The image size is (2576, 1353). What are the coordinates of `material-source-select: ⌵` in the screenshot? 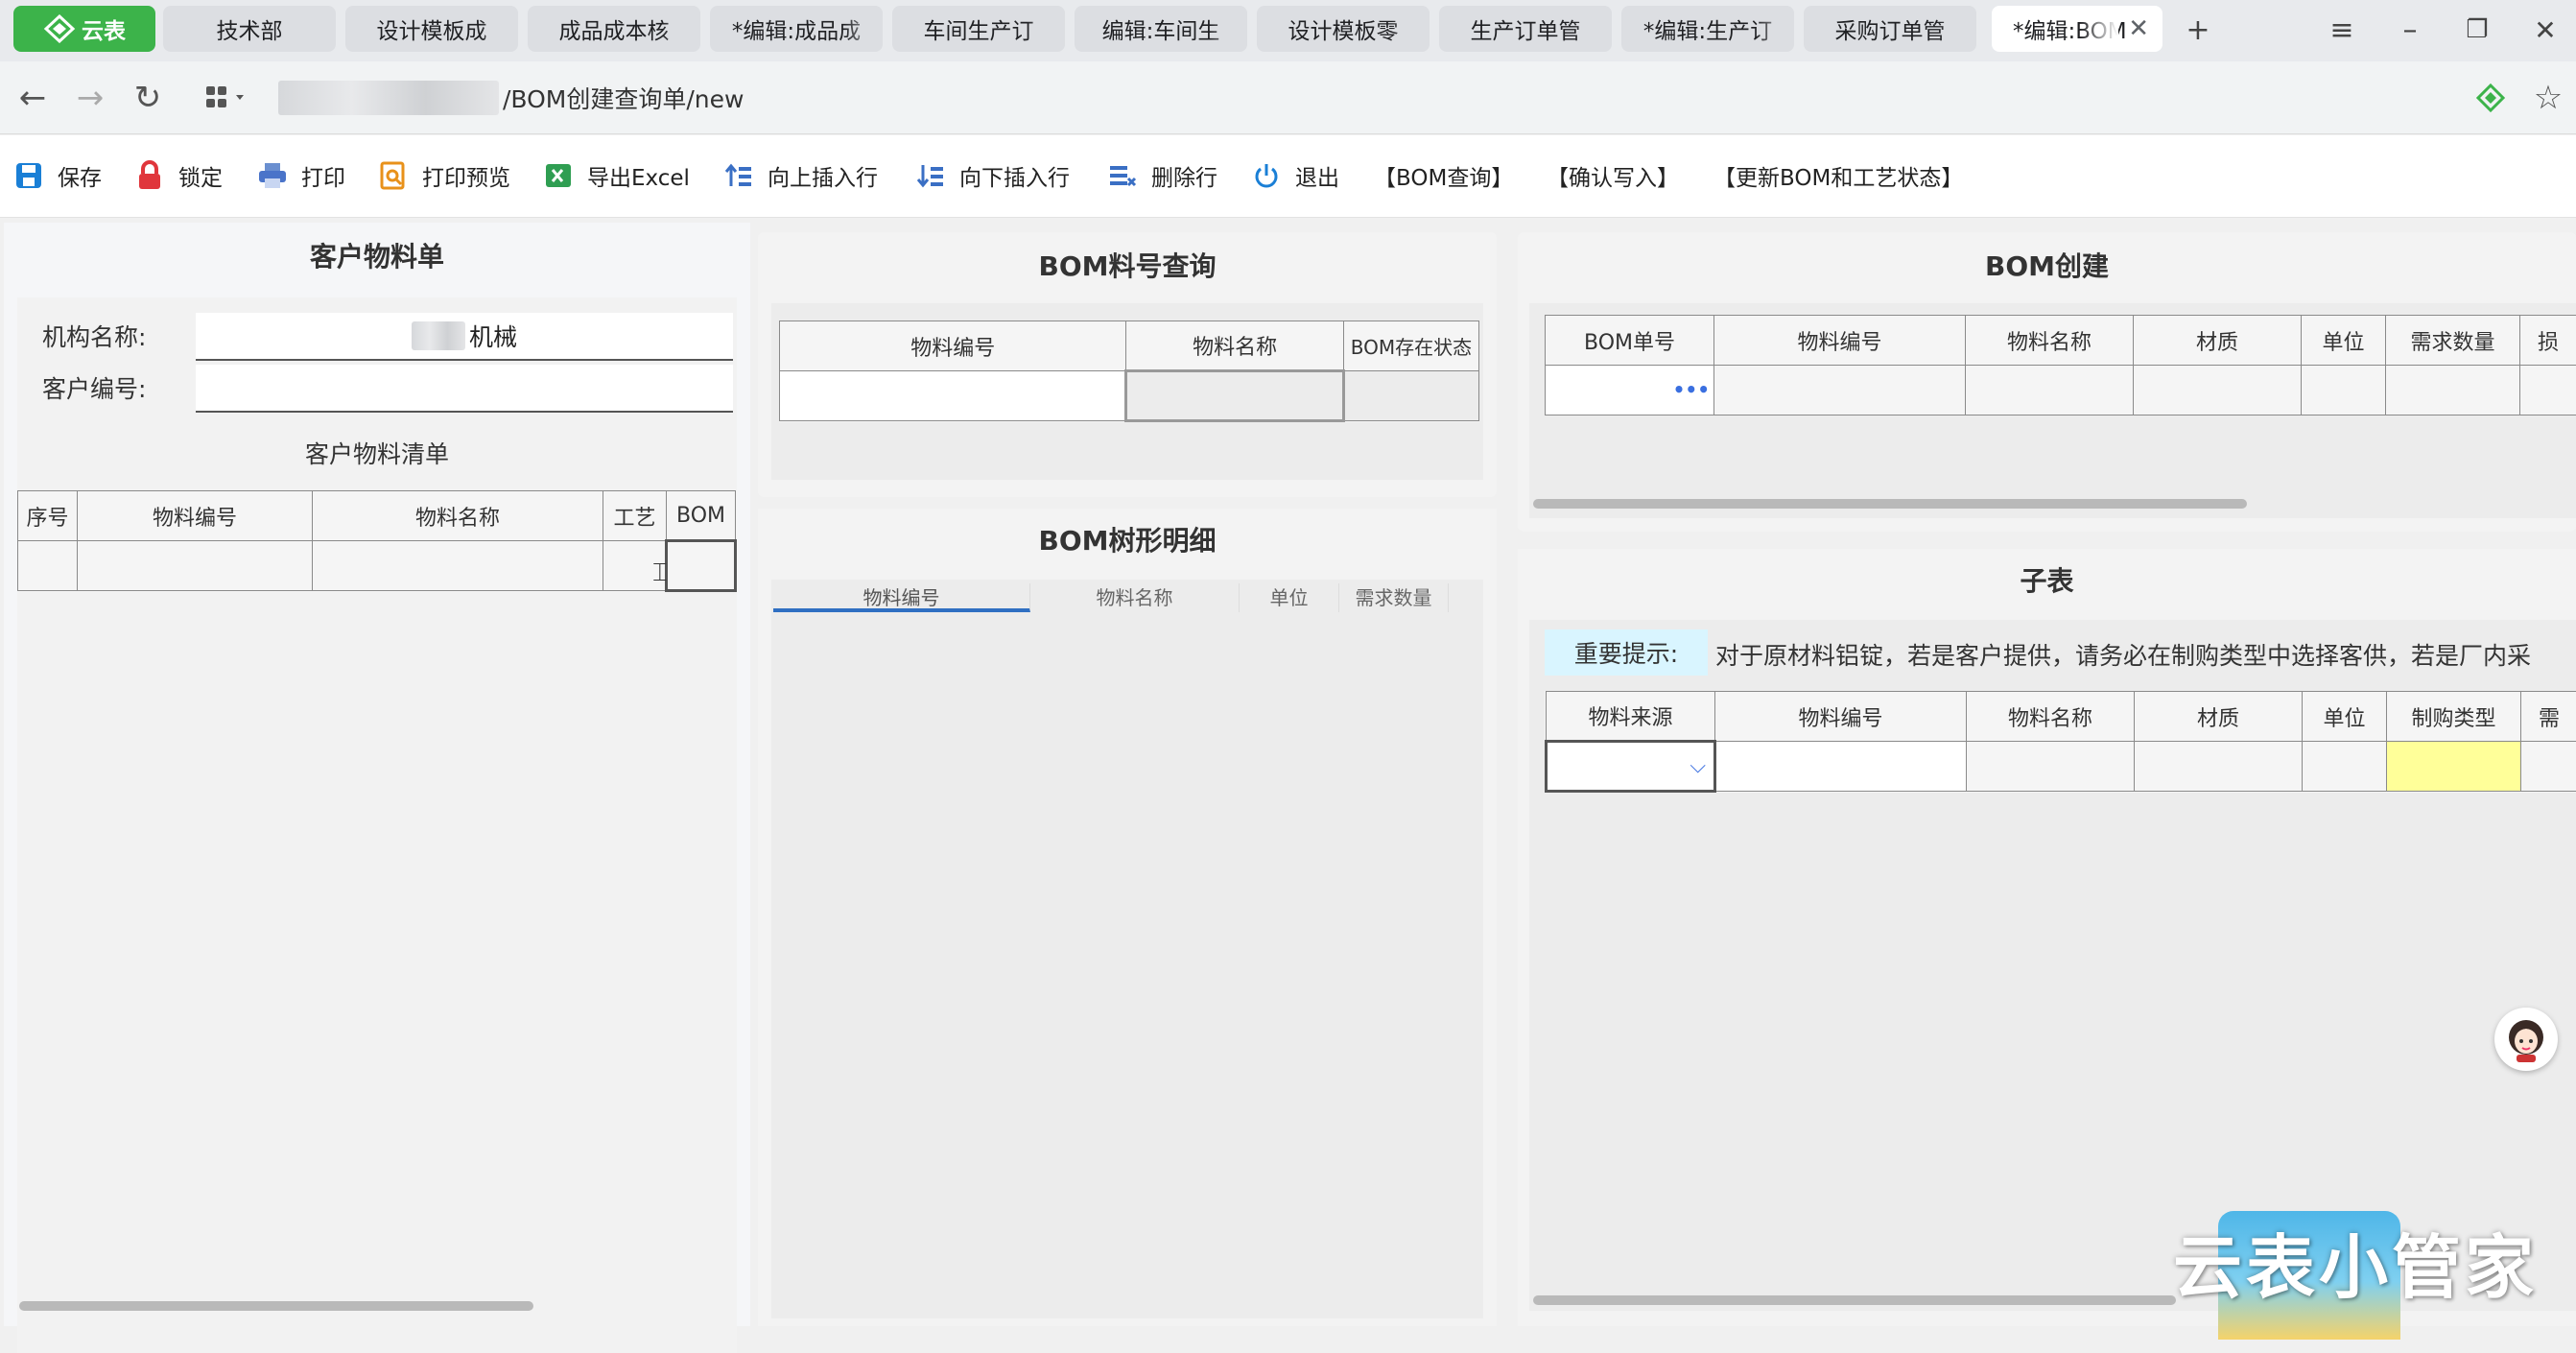 It's located at (1631, 767).